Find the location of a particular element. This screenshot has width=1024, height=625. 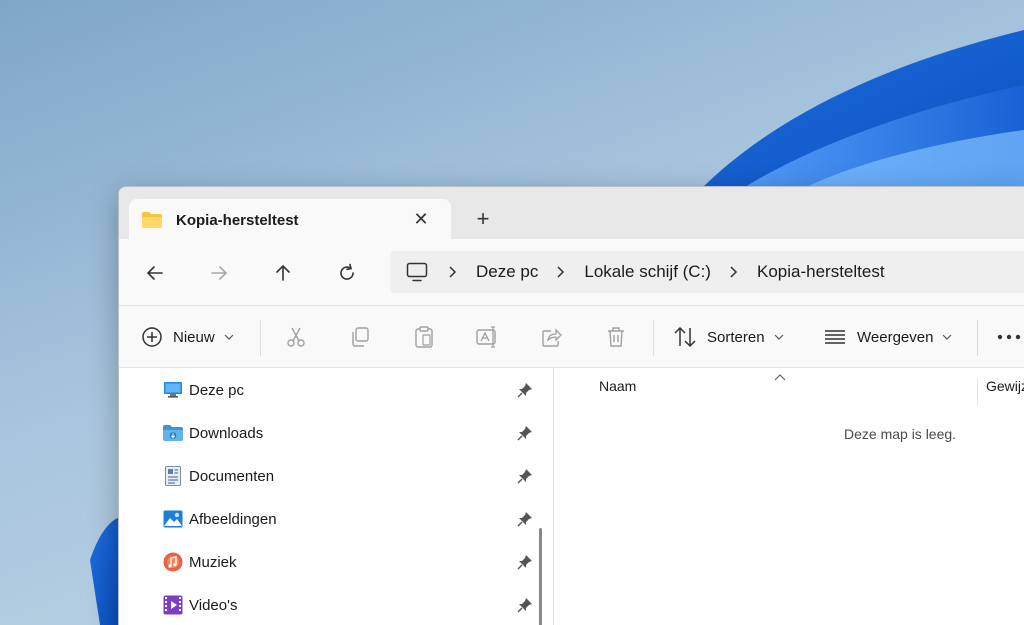

sidebar-item-label: Afbeeldingen is located at coordinates (233, 519).